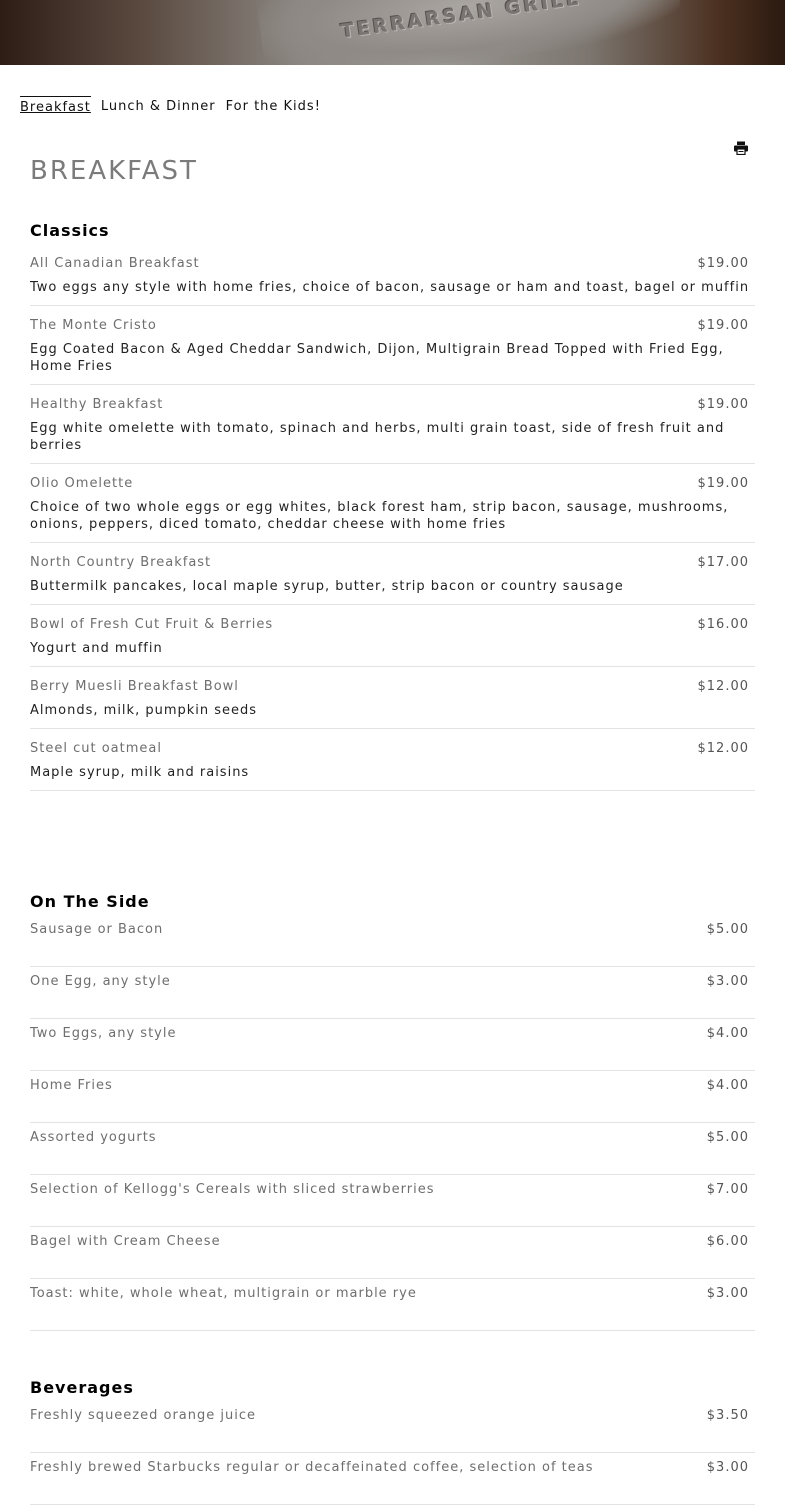  What do you see at coordinates (103, 1033) in the screenshot?
I see `menu-item-name: Two Eggs, any style` at bounding box center [103, 1033].